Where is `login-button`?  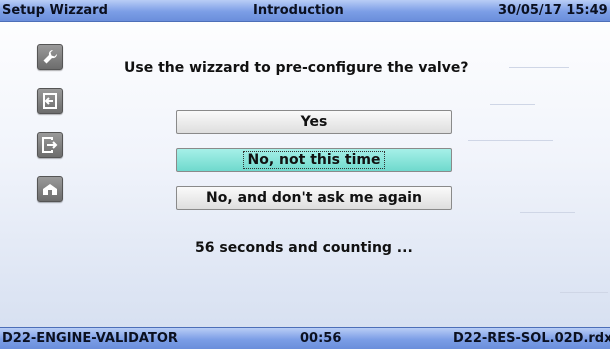
login-button is located at coordinates (50, 101).